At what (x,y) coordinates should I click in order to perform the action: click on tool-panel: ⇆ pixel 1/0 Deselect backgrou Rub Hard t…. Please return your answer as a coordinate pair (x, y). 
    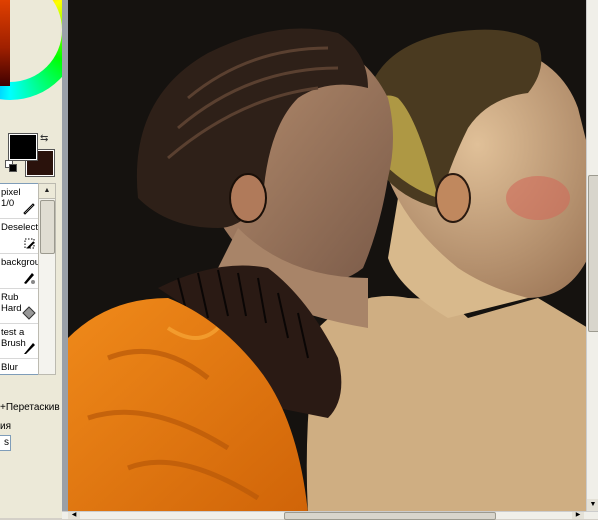
    Looking at the image, I should click on (31, 259).